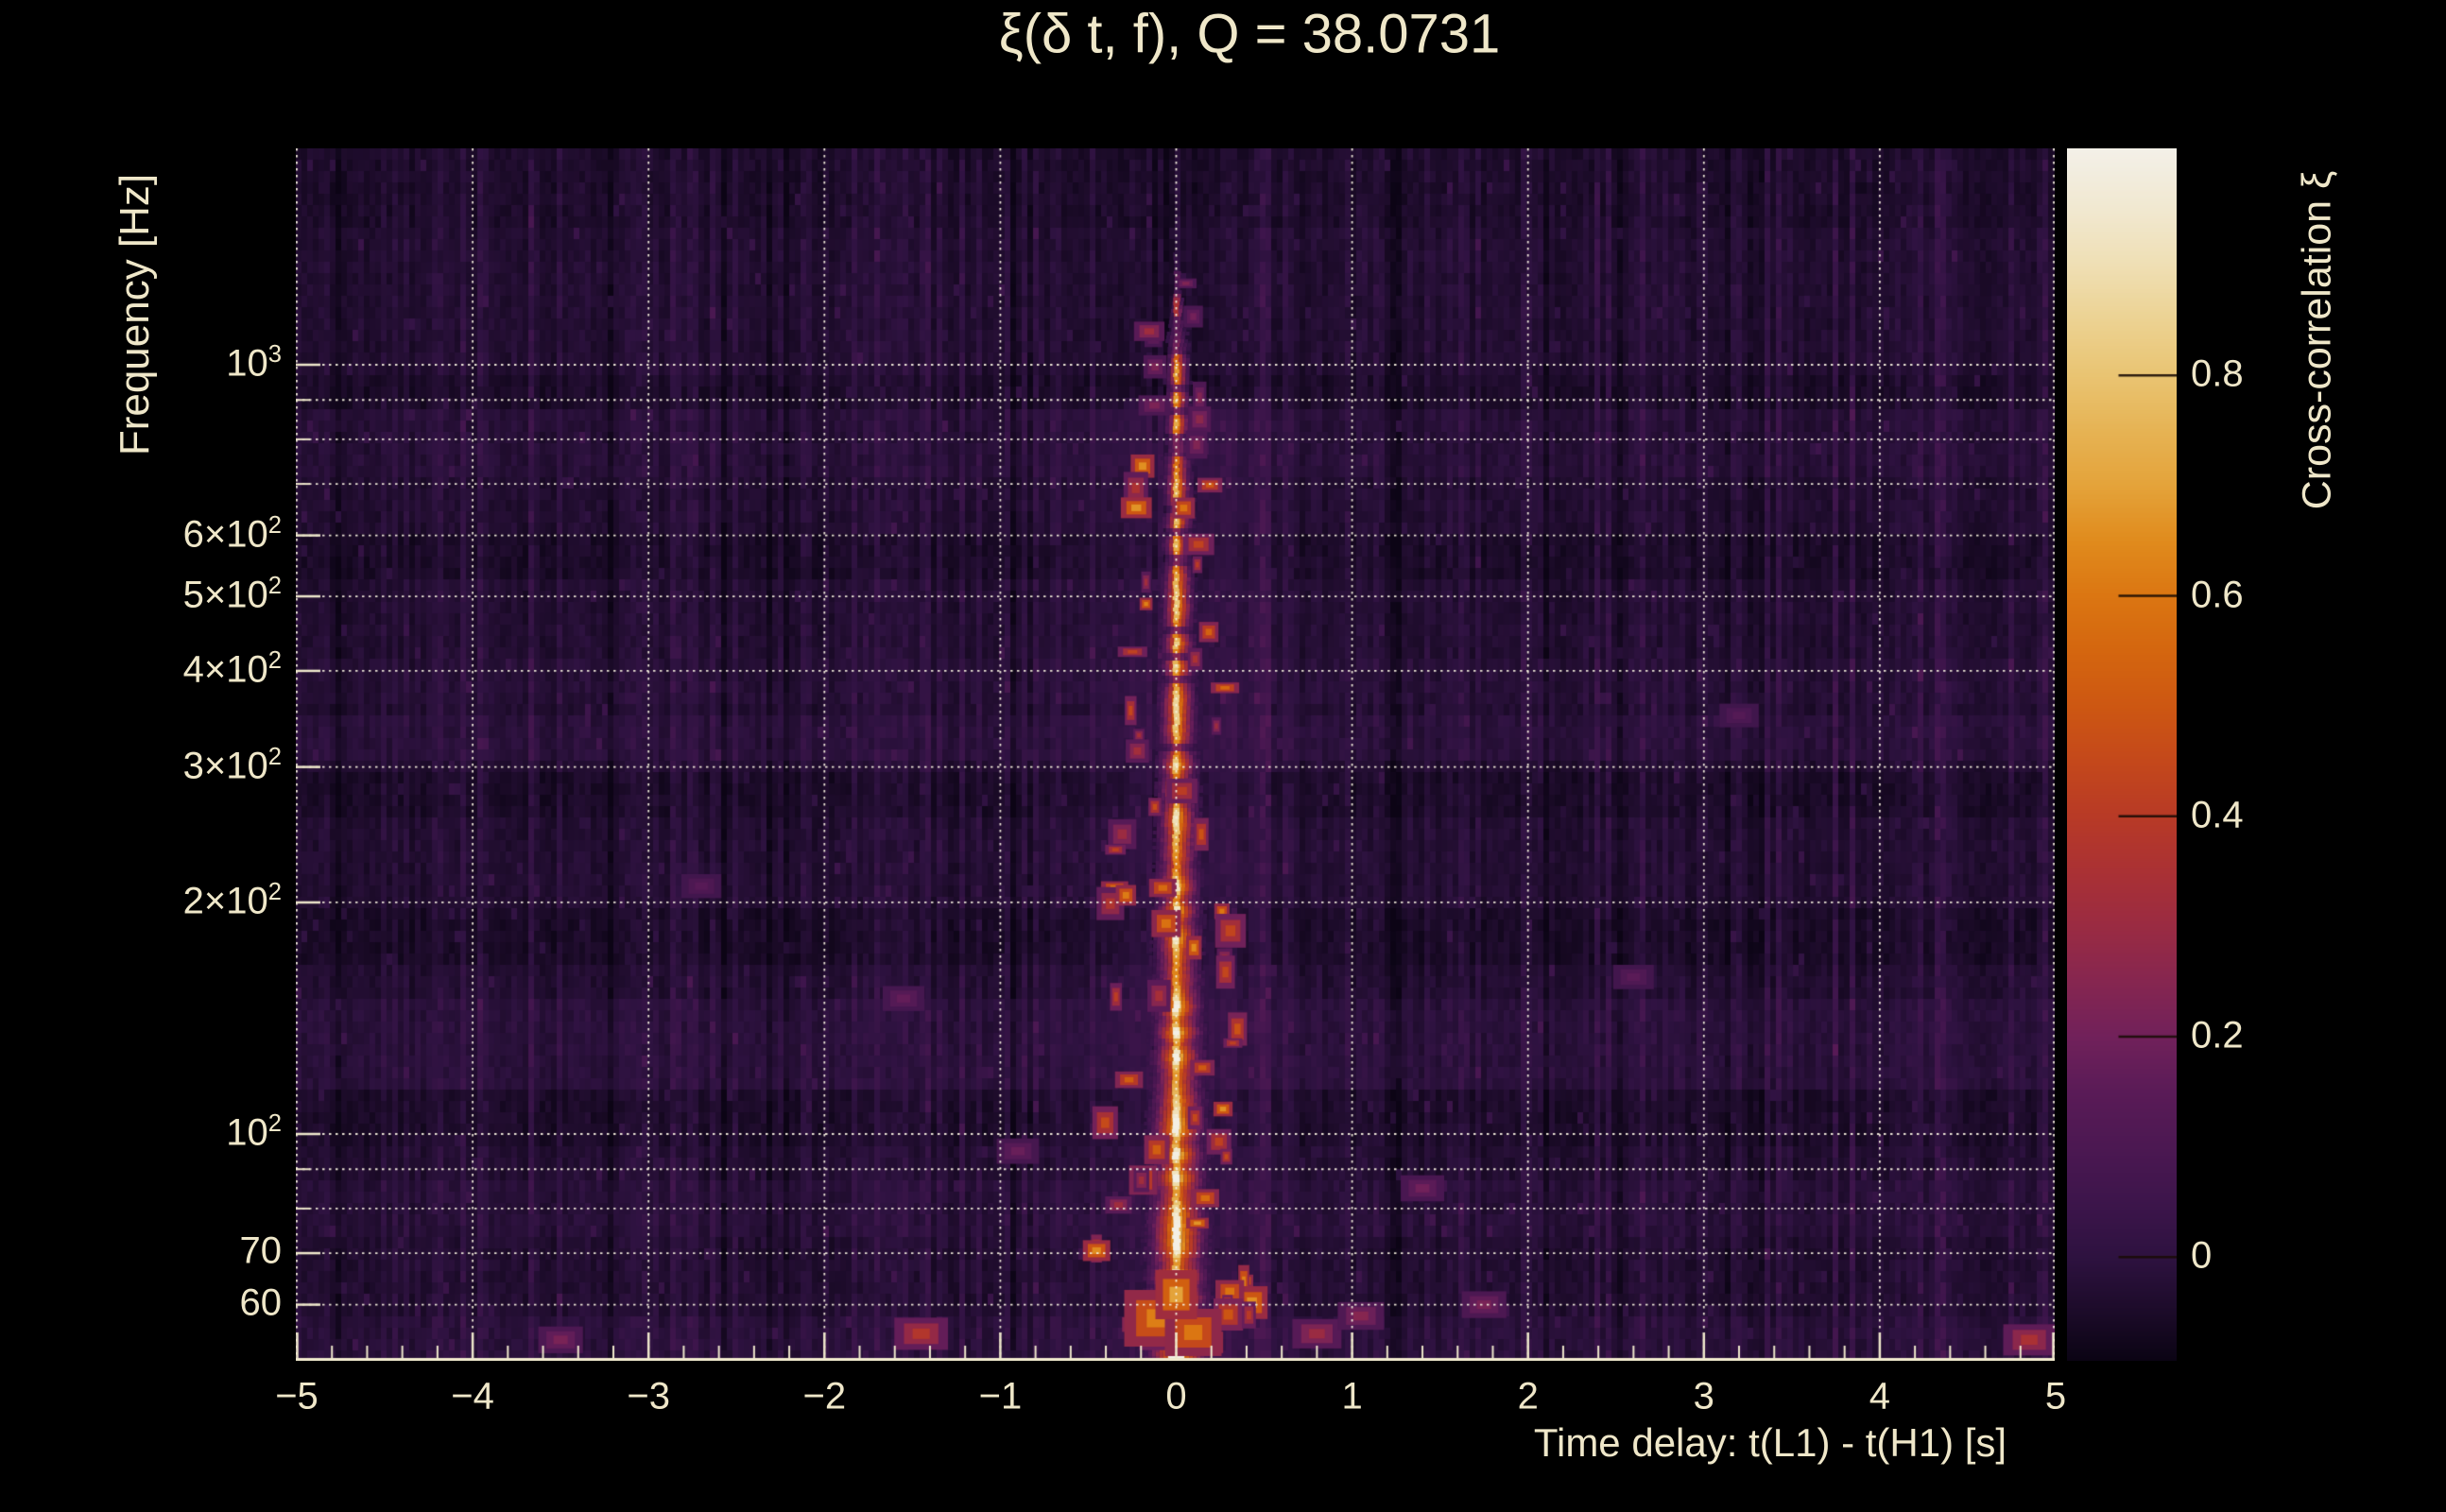 The width and height of the screenshot is (2446, 1512). What do you see at coordinates (648, 1396) in the screenshot?
I see `x-tick-label: −3` at bounding box center [648, 1396].